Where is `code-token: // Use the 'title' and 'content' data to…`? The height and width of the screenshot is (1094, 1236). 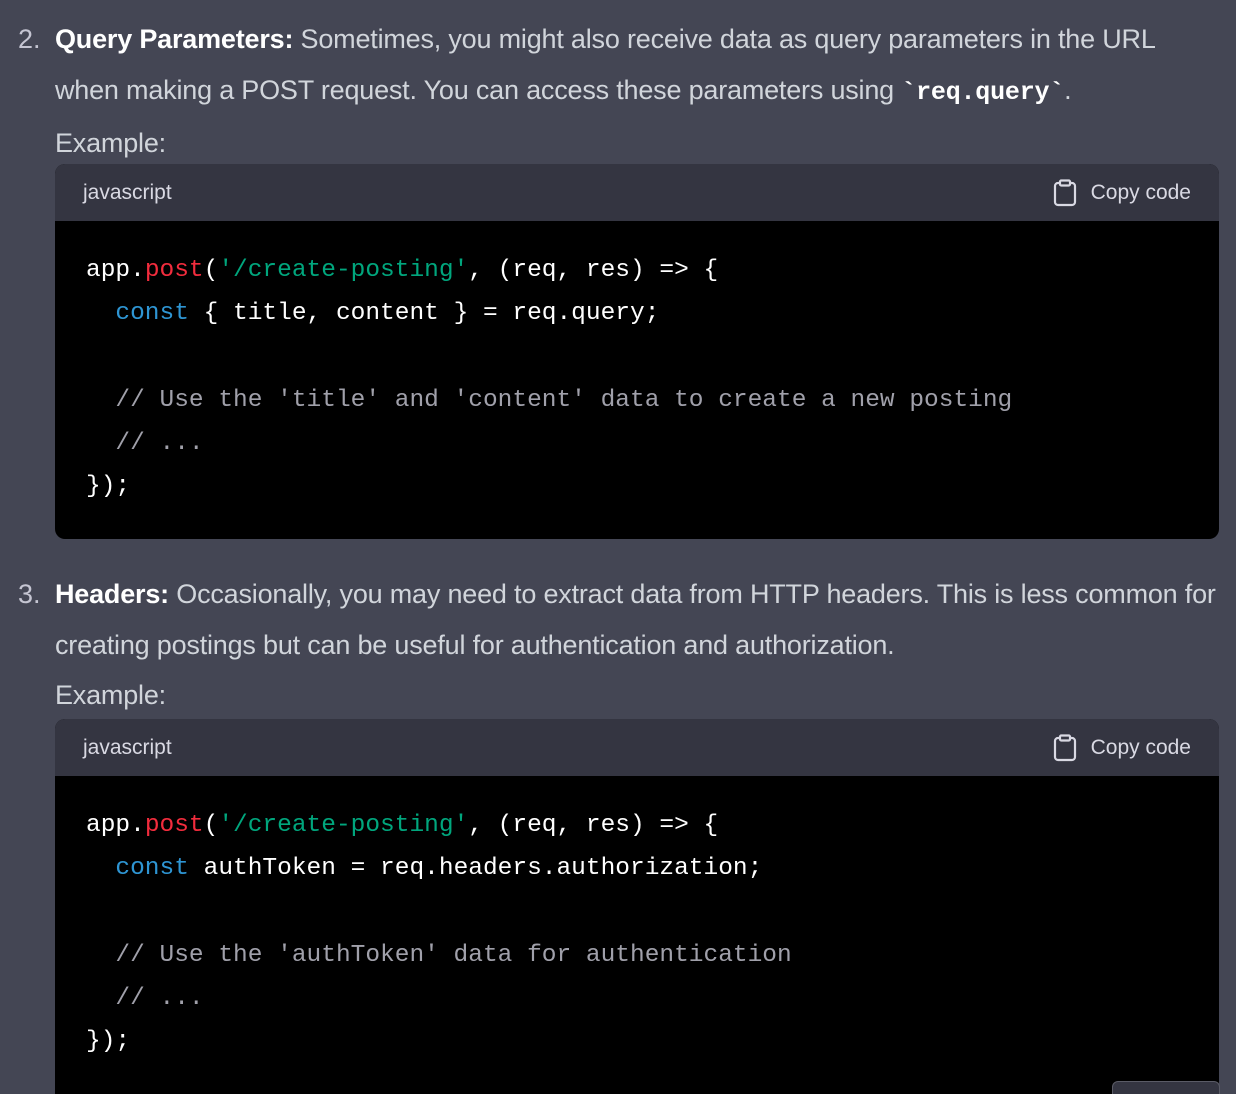
code-token: // Use the 'title' and 'content' data to… is located at coordinates (564, 400).